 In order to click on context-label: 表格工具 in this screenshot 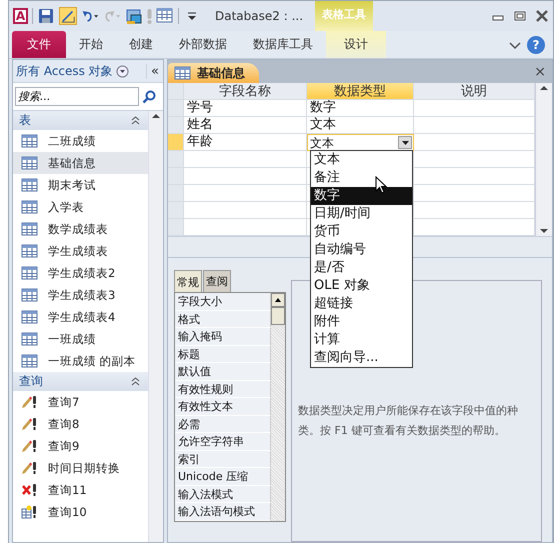, I will do `click(344, 16)`.